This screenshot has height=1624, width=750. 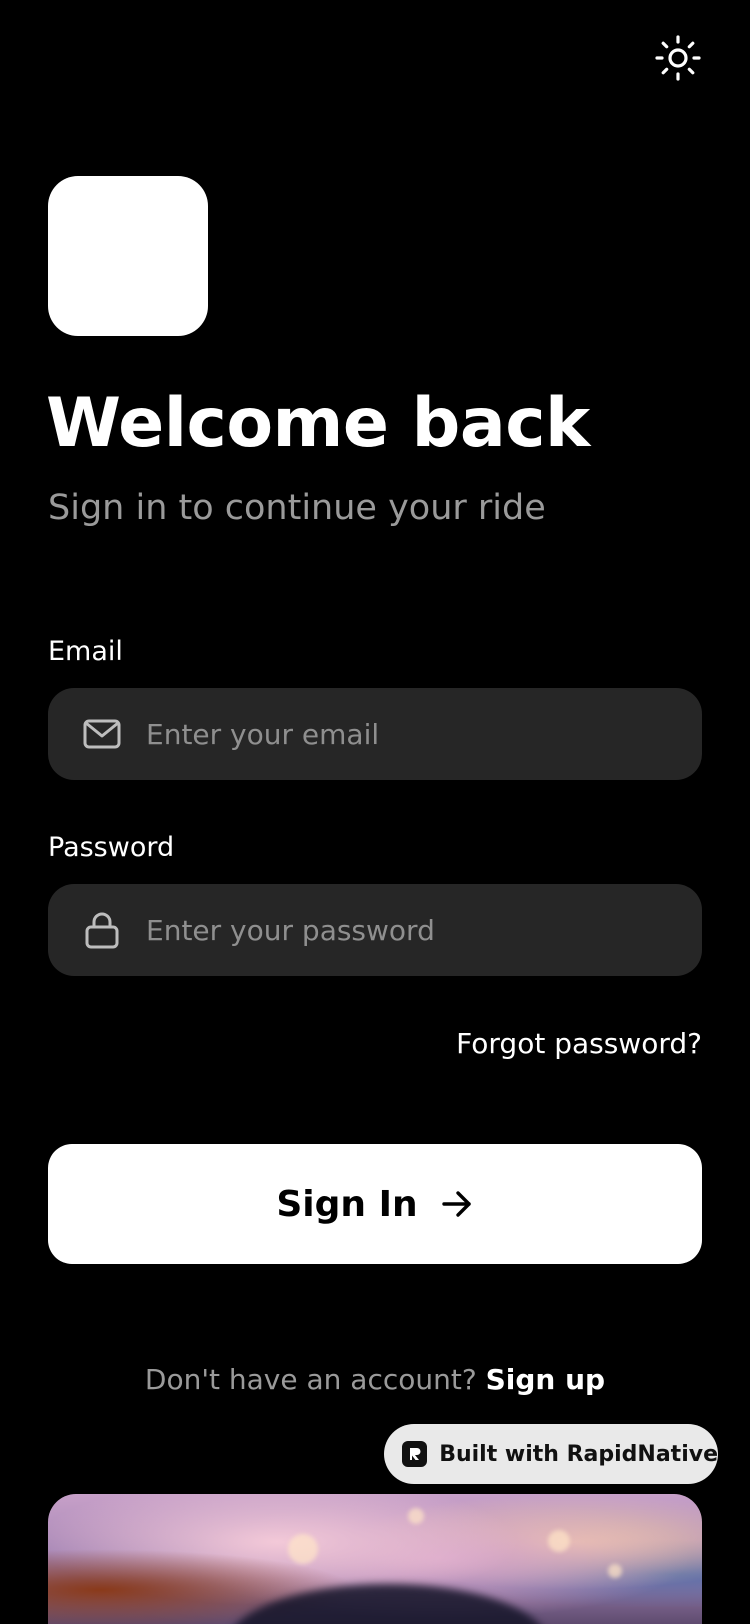 What do you see at coordinates (545, 1379) in the screenshot?
I see `sign-up-link: Sign up` at bounding box center [545, 1379].